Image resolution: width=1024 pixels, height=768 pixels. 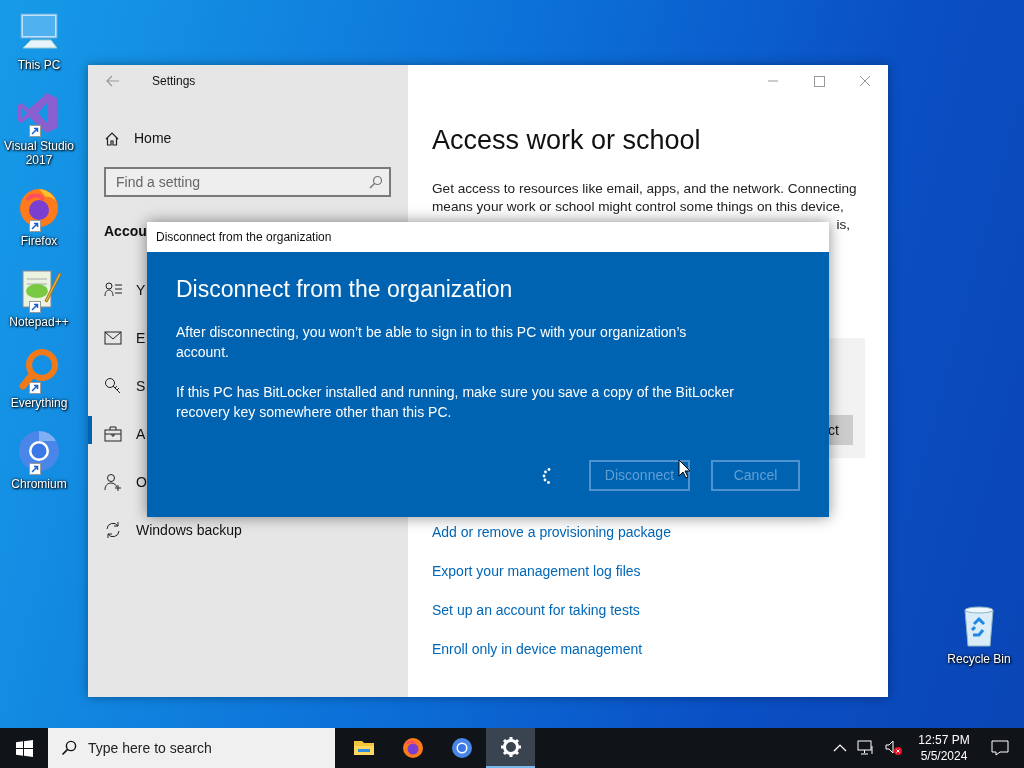 What do you see at coordinates (345, 289) in the screenshot?
I see `dialog-heading: Disconnect from the organization` at bounding box center [345, 289].